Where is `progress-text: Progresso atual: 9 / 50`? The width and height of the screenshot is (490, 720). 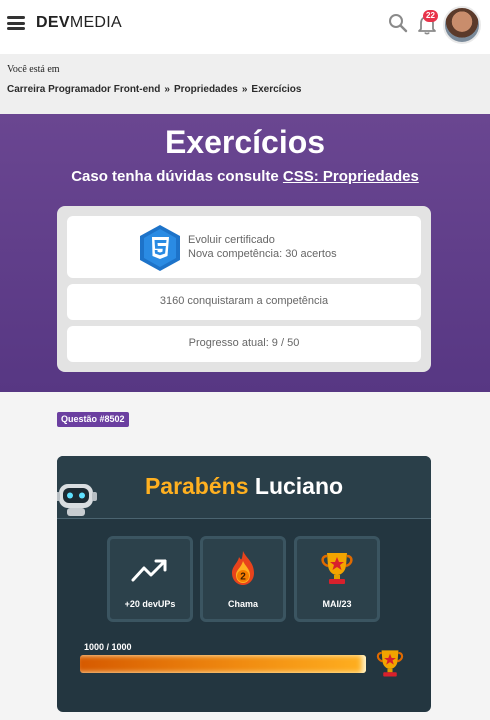 progress-text: Progresso atual: 9 / 50 is located at coordinates (244, 343).